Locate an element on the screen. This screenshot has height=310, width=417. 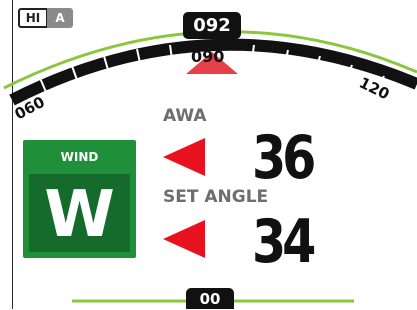
awa-label: AWA is located at coordinates (185, 116).